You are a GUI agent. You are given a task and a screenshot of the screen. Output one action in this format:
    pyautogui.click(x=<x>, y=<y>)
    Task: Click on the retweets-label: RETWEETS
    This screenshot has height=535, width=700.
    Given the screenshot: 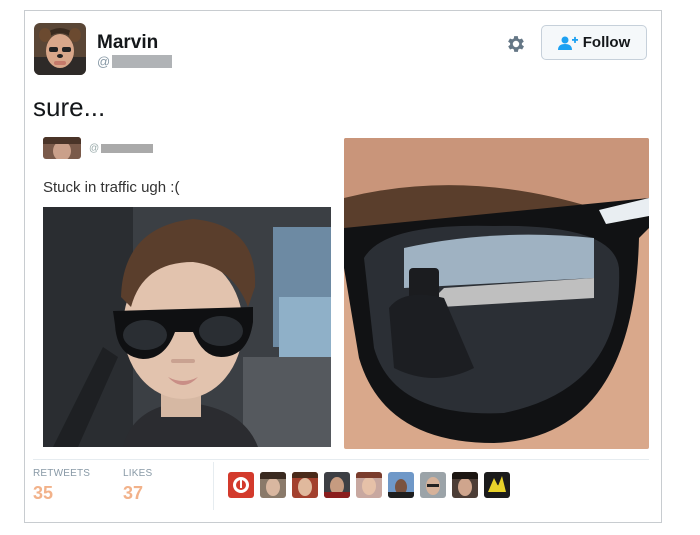 What is the action you would take?
    pyautogui.click(x=62, y=473)
    